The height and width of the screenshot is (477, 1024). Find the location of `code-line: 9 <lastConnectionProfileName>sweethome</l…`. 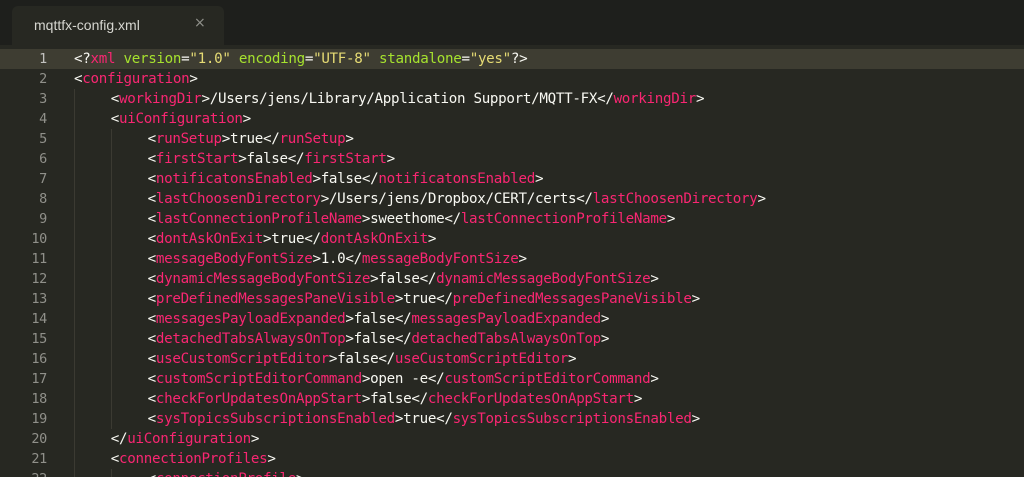

code-line: 9 <lastConnectionProfileName>sweethome</l… is located at coordinates (512, 219).